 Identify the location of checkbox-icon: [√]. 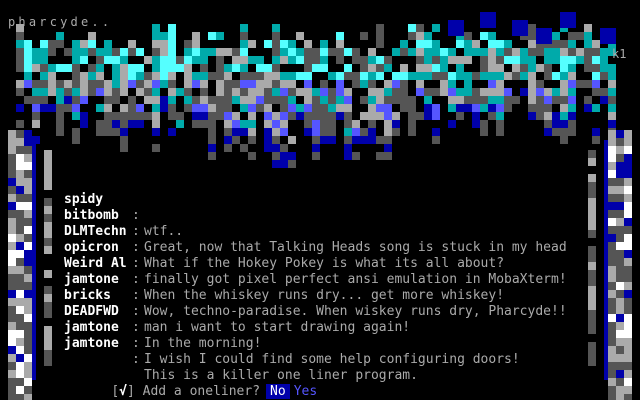
(122, 391).